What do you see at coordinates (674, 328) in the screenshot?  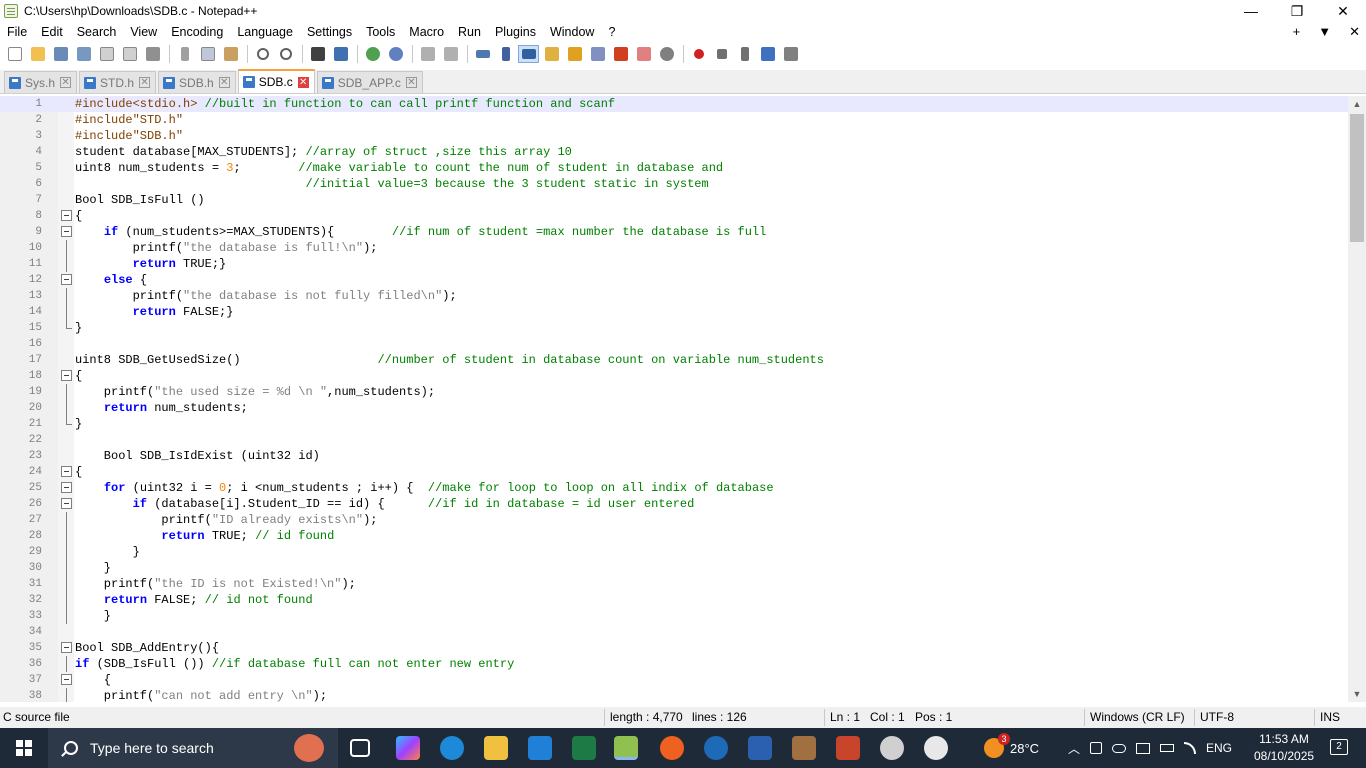 I see `code-line: 15}` at bounding box center [674, 328].